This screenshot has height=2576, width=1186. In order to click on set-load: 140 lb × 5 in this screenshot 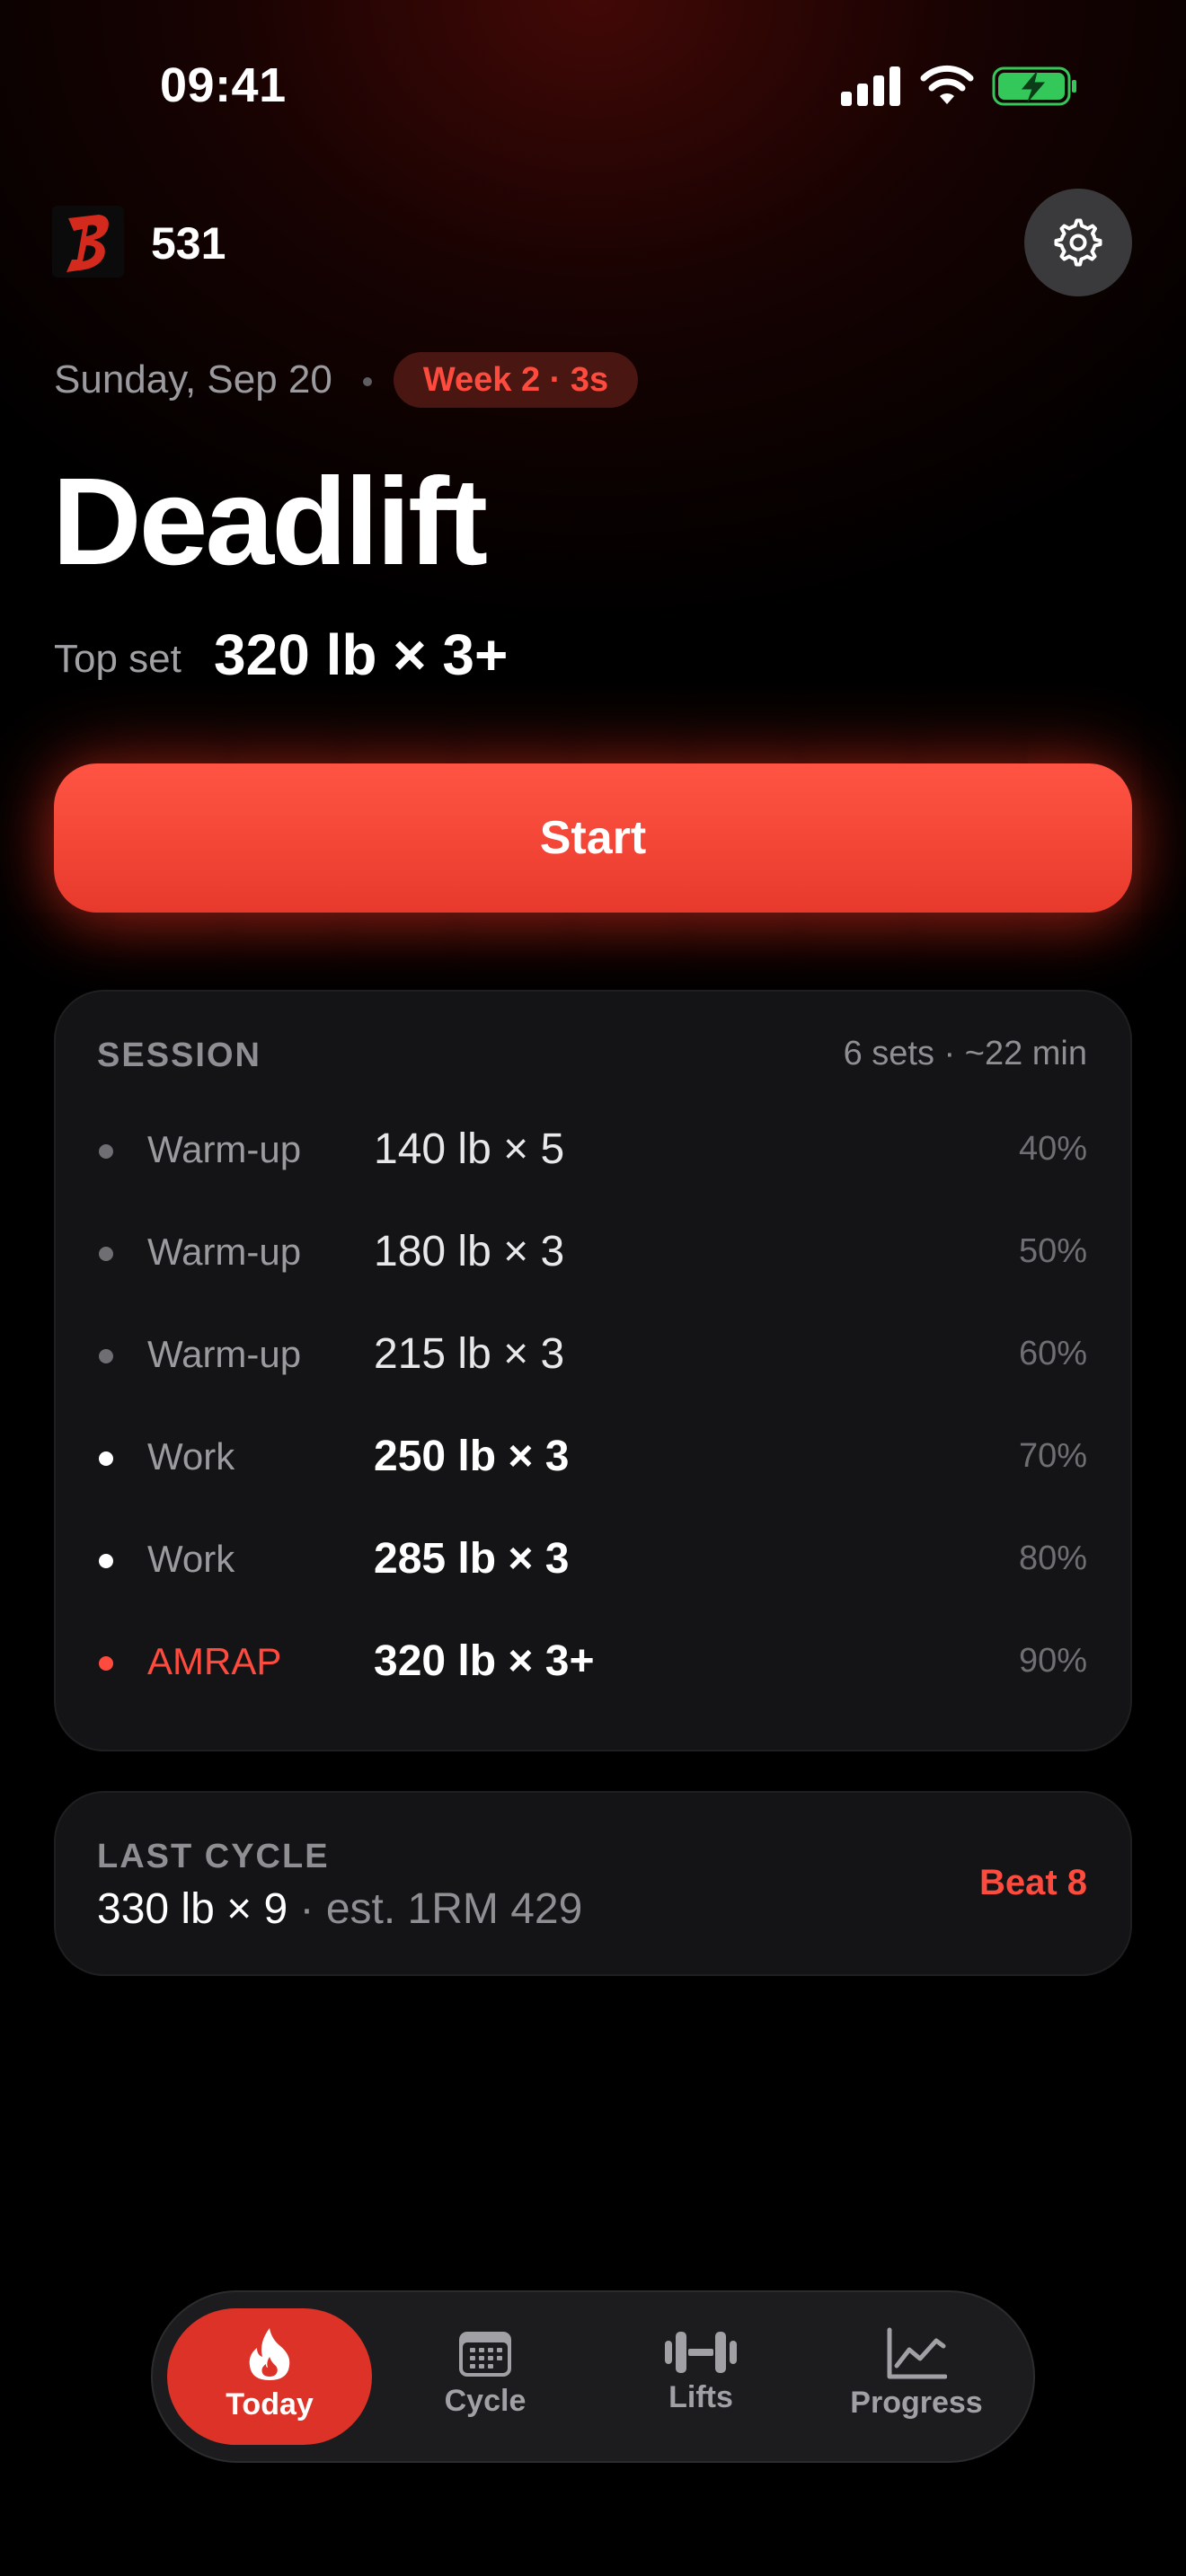, I will do `click(470, 1149)`.